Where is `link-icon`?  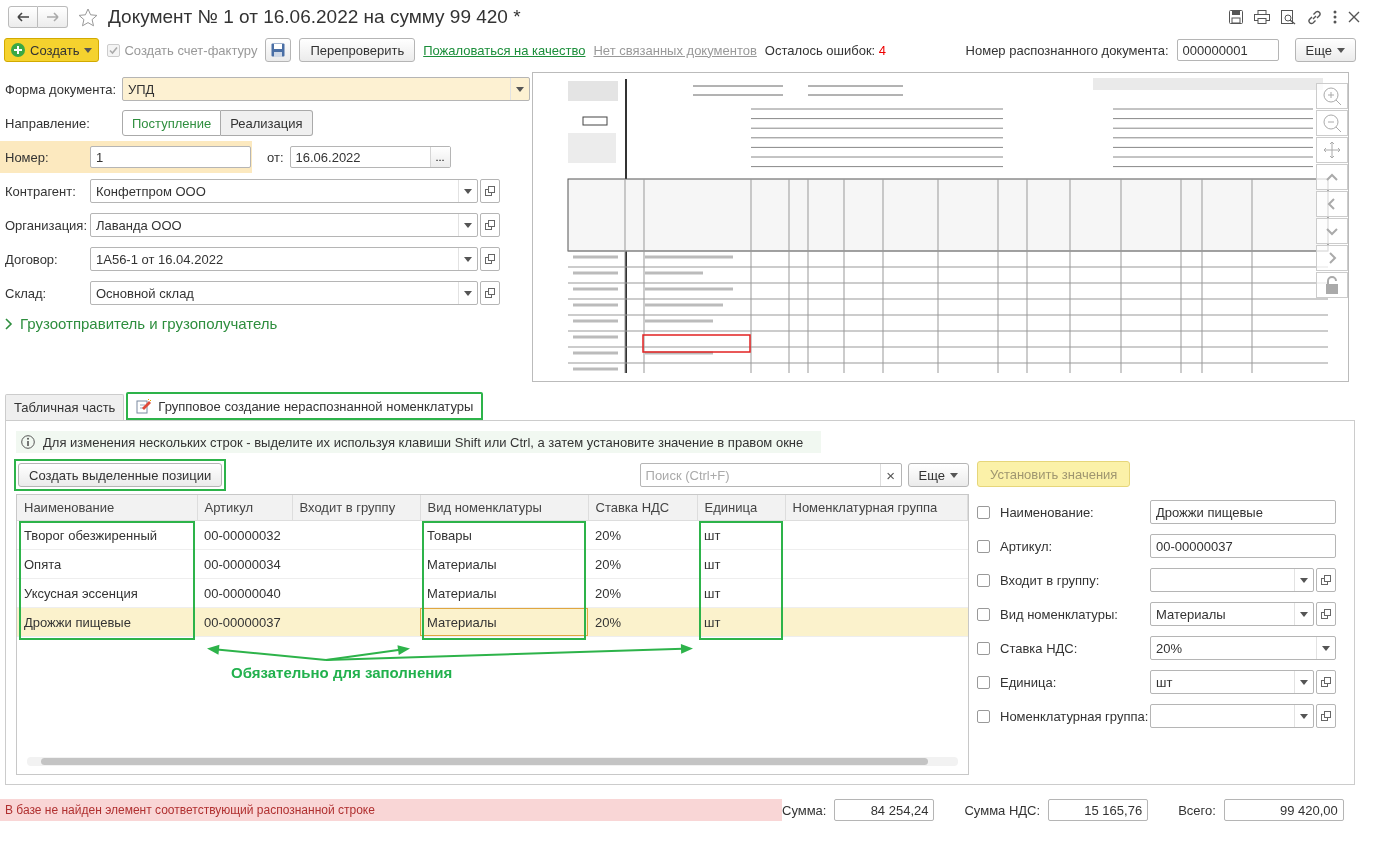 link-icon is located at coordinates (1314, 17).